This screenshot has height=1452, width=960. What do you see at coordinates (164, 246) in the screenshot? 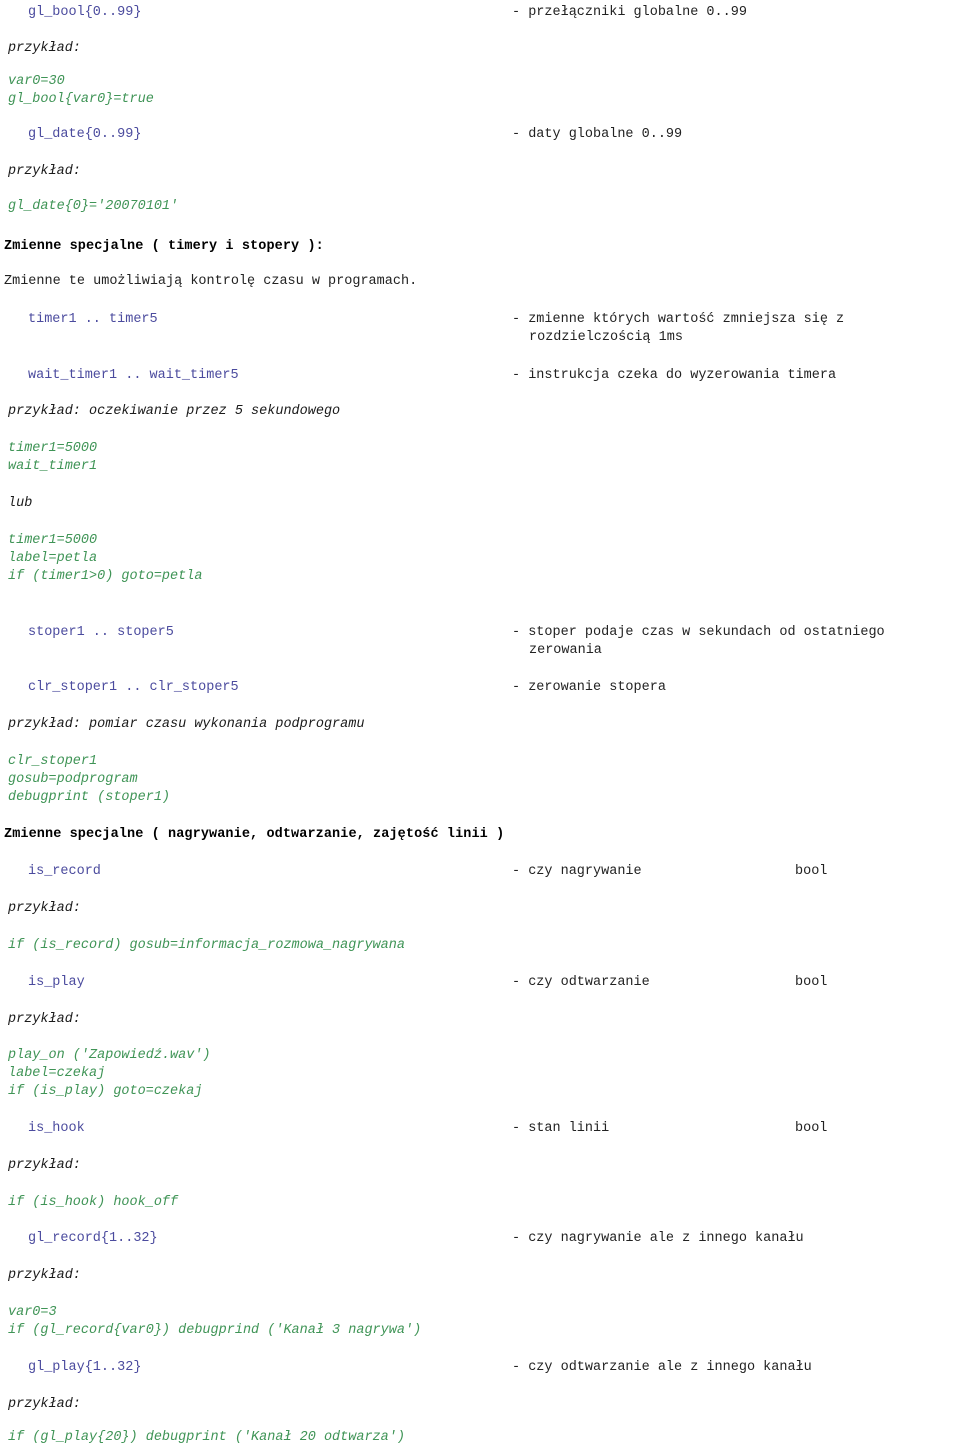
I see `section-heading-timers: Zmienne specjalne ( timery i stopery ):` at bounding box center [164, 246].